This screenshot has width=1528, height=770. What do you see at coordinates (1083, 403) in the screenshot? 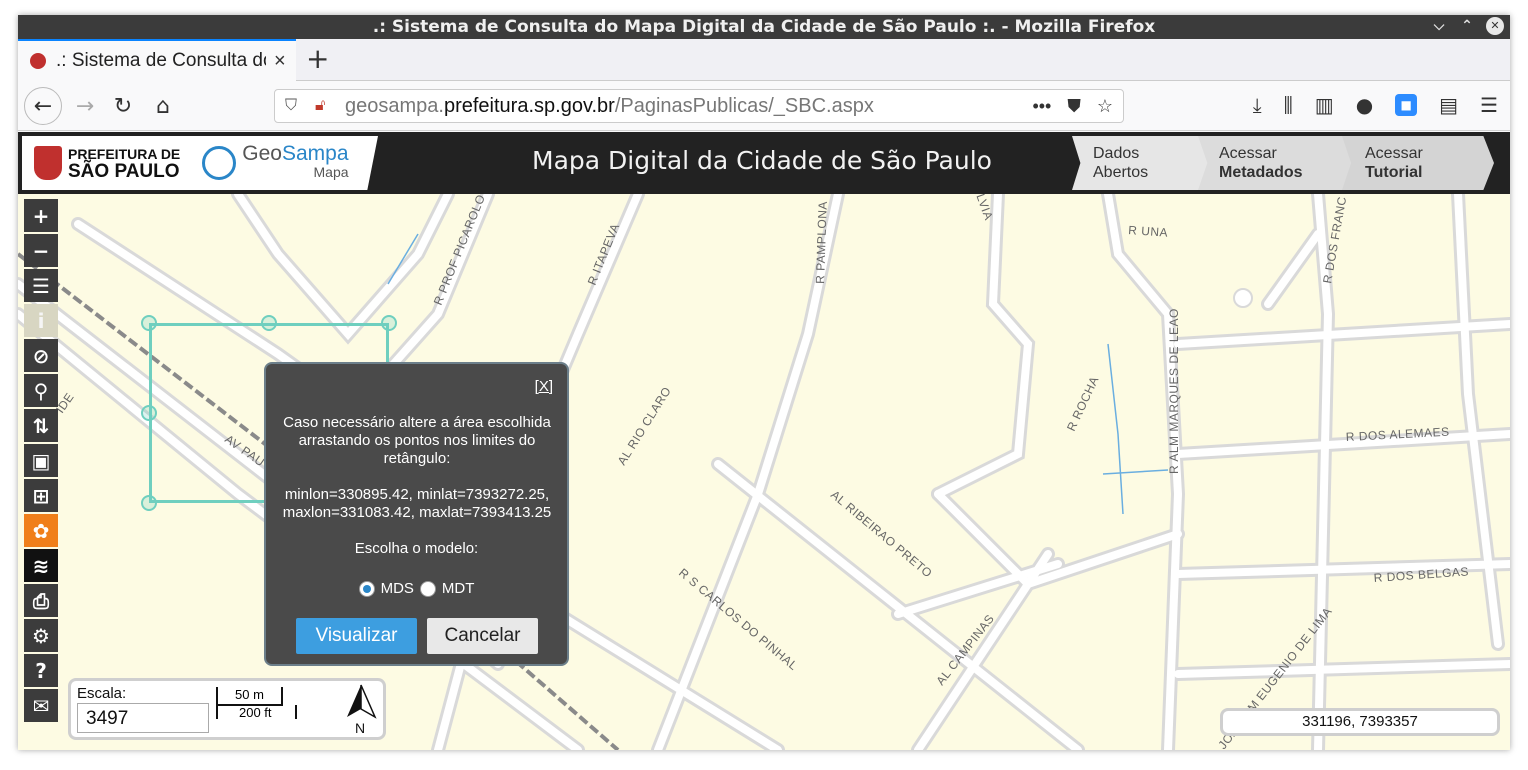
I see `street-label: R ROCHA` at bounding box center [1083, 403].